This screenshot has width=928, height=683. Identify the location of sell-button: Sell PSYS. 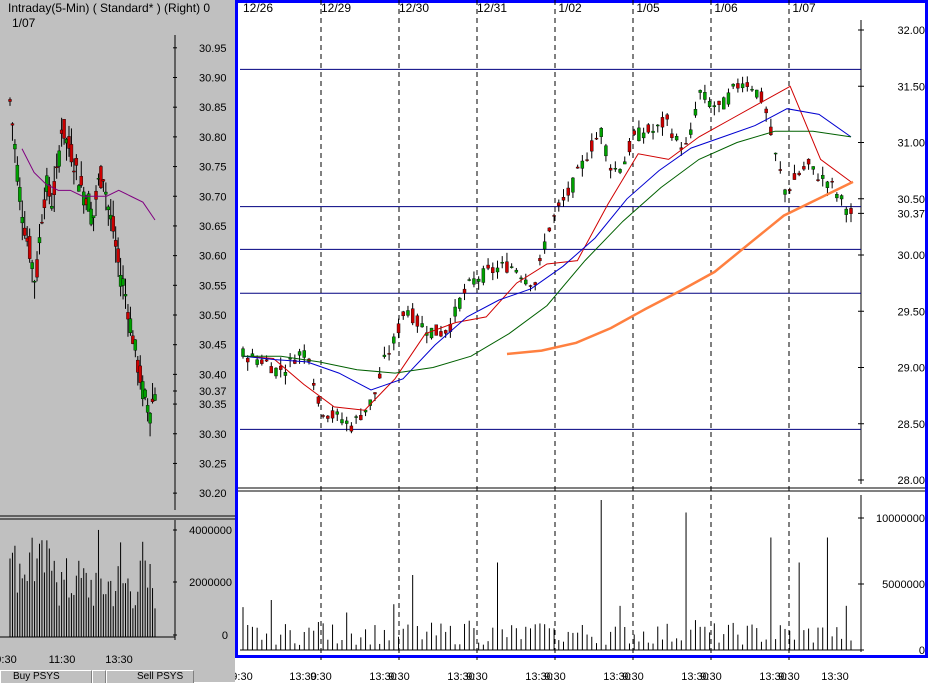
(150, 676).